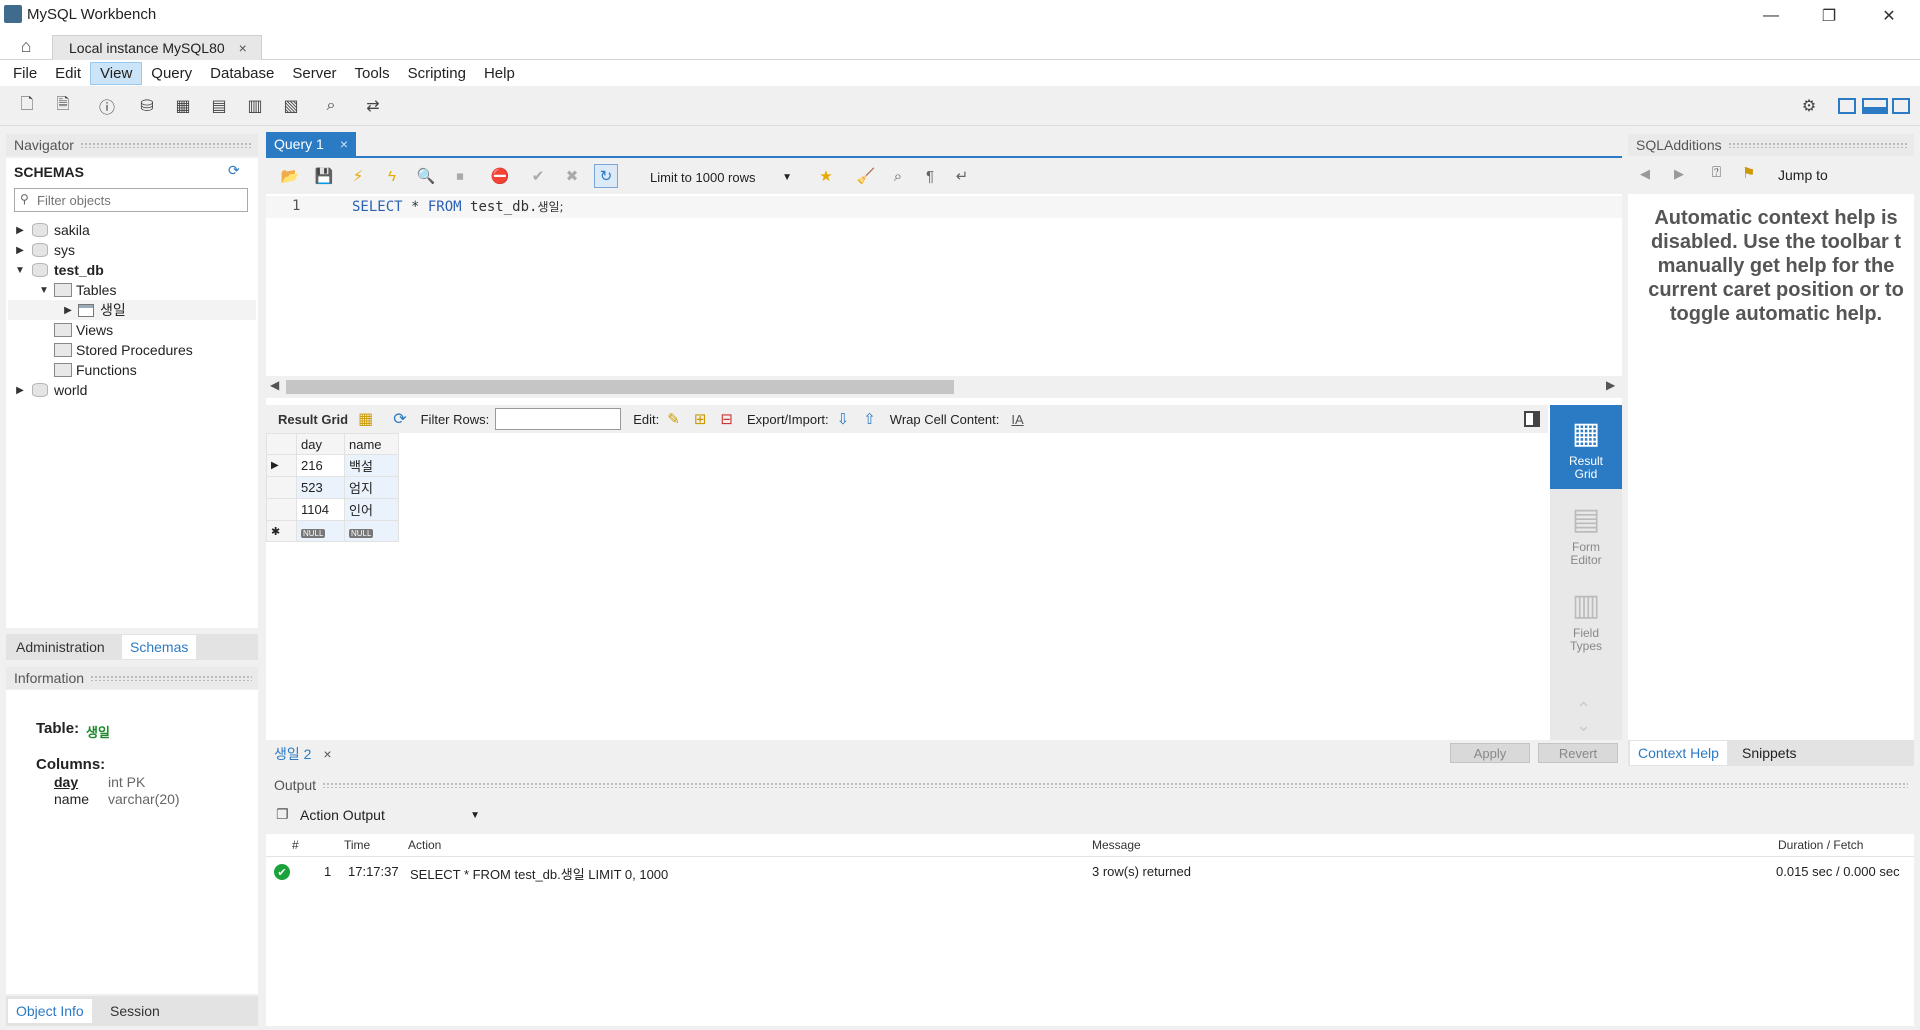 This screenshot has width=1920, height=1030. What do you see at coordinates (866, 176) in the screenshot?
I see `beautify-icon: 🧹` at bounding box center [866, 176].